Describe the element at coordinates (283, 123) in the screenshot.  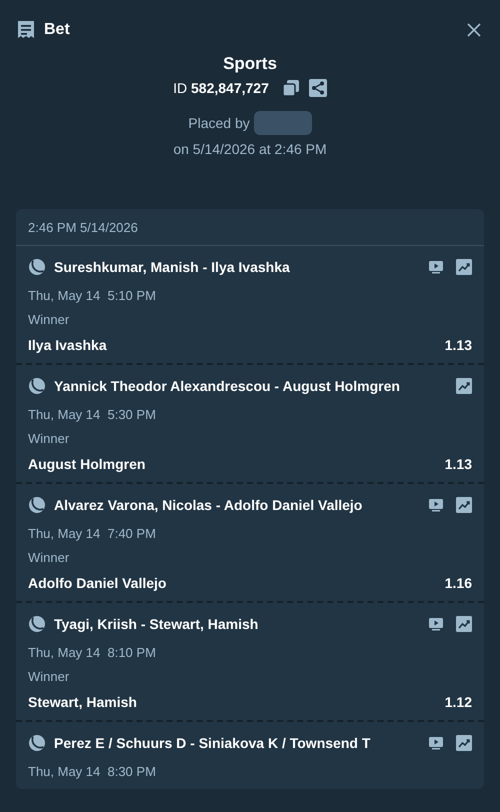
I see `redacted-name` at that location.